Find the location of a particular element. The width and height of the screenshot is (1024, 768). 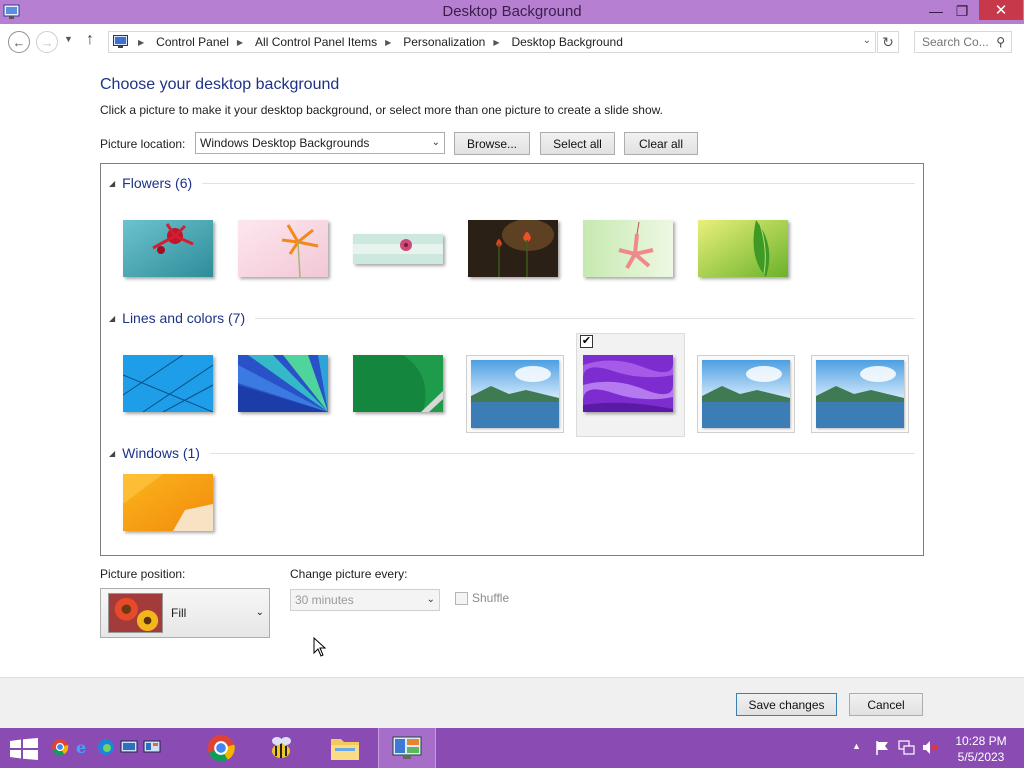

group-title: Windows (1) is located at coordinates (161, 453).